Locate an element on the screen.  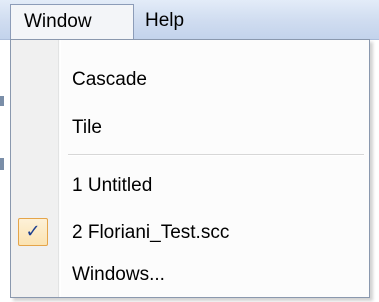
background-window-edge is located at coordinates (5, 171).